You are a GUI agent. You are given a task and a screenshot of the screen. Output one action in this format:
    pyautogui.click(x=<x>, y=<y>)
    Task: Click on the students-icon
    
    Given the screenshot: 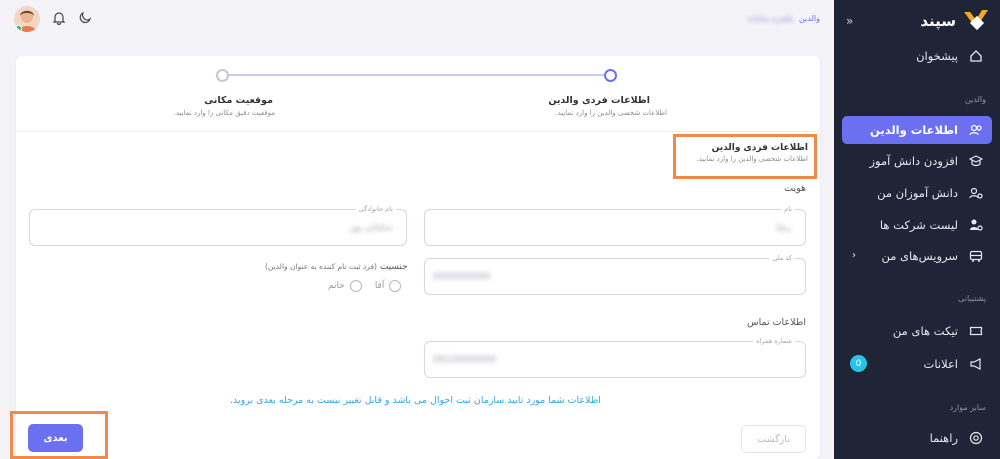 What is the action you would take?
    pyautogui.click(x=976, y=193)
    